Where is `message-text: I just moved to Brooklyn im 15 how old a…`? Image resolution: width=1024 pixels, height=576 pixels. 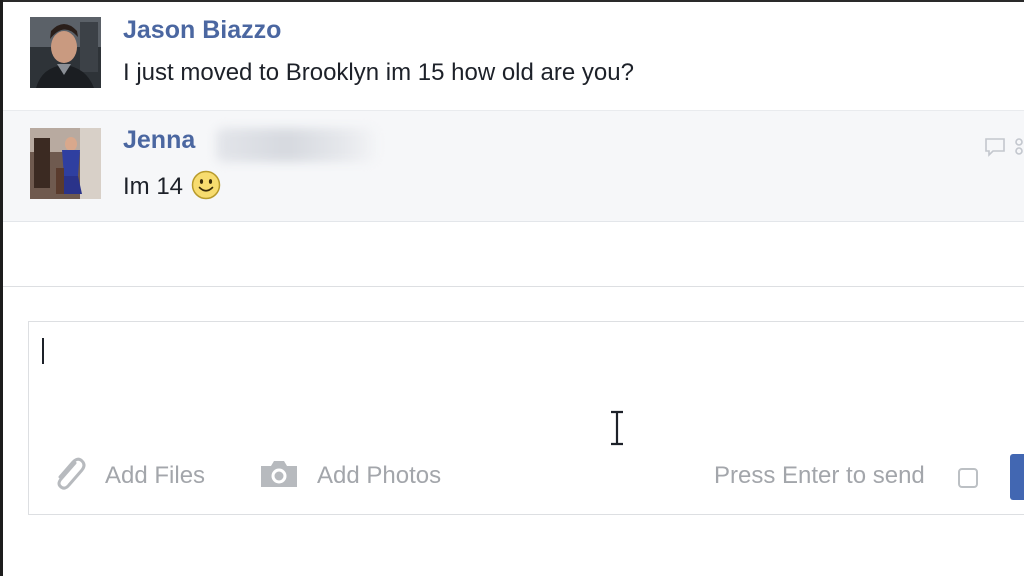
message-text: I just moved to Brooklyn im 15 how old a… is located at coordinates (378, 72).